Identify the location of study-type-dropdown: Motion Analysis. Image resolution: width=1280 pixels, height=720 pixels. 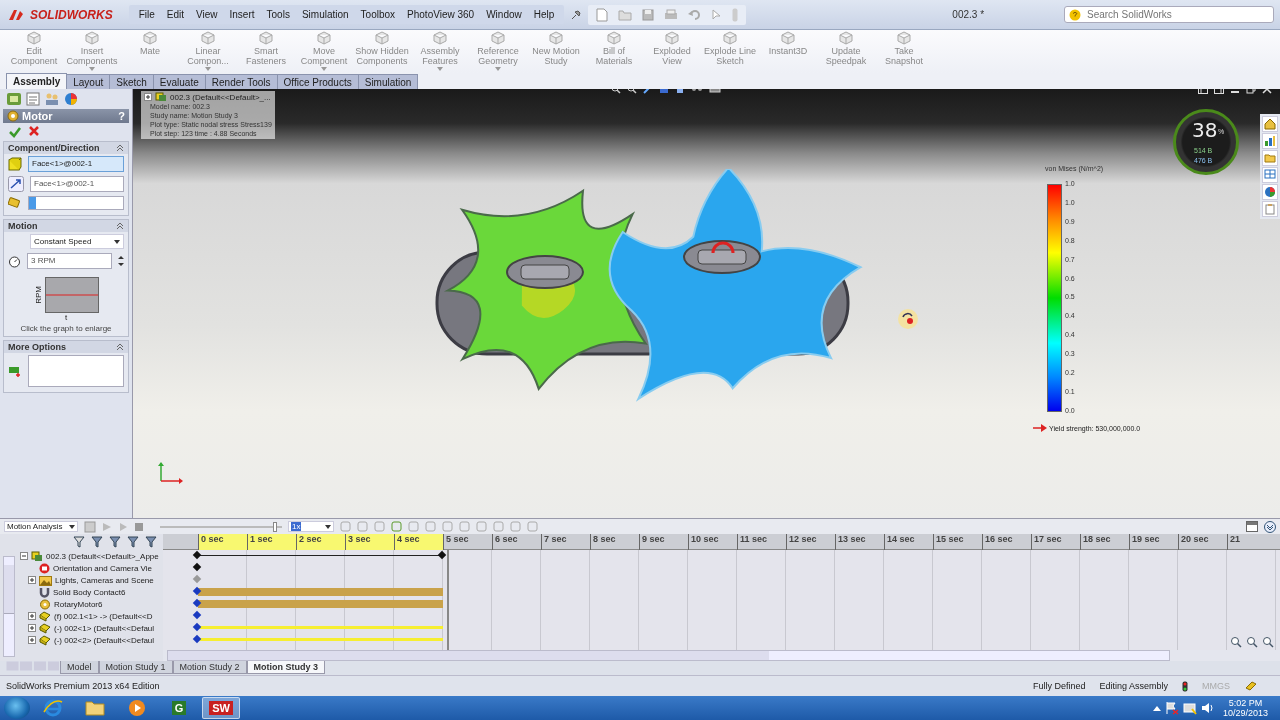
(41, 526).